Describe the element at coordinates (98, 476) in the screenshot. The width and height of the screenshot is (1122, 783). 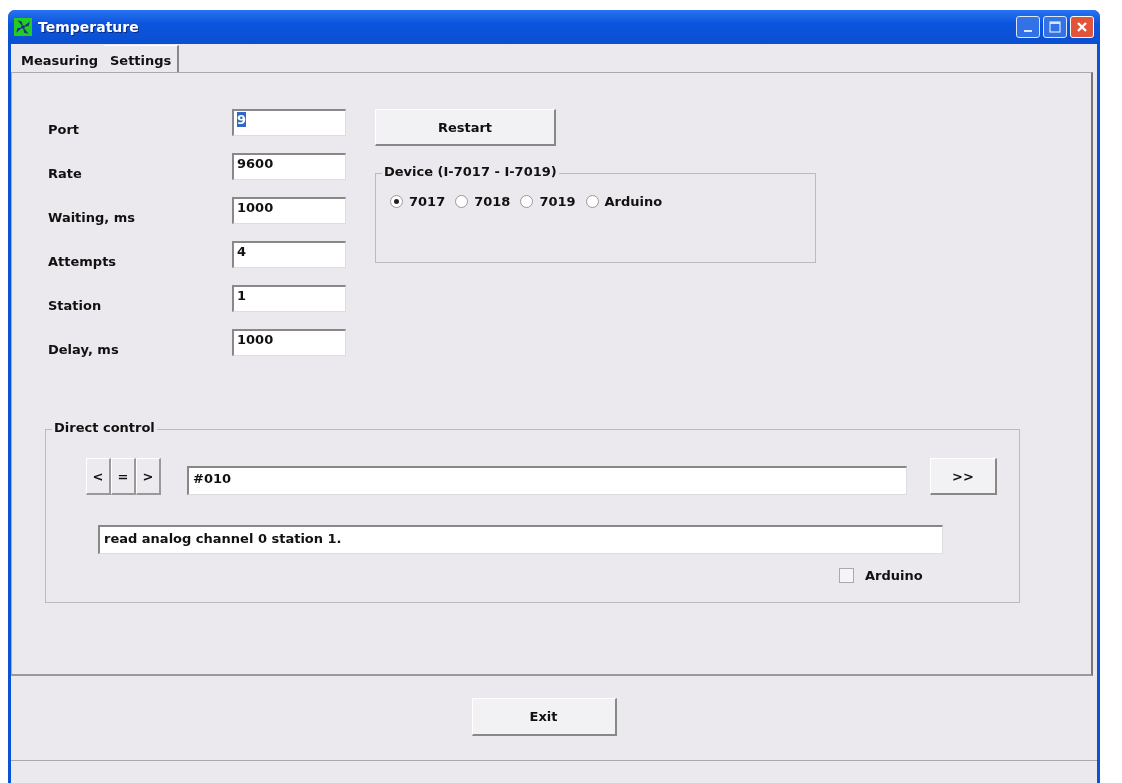
I see `nav-button: <` at that location.